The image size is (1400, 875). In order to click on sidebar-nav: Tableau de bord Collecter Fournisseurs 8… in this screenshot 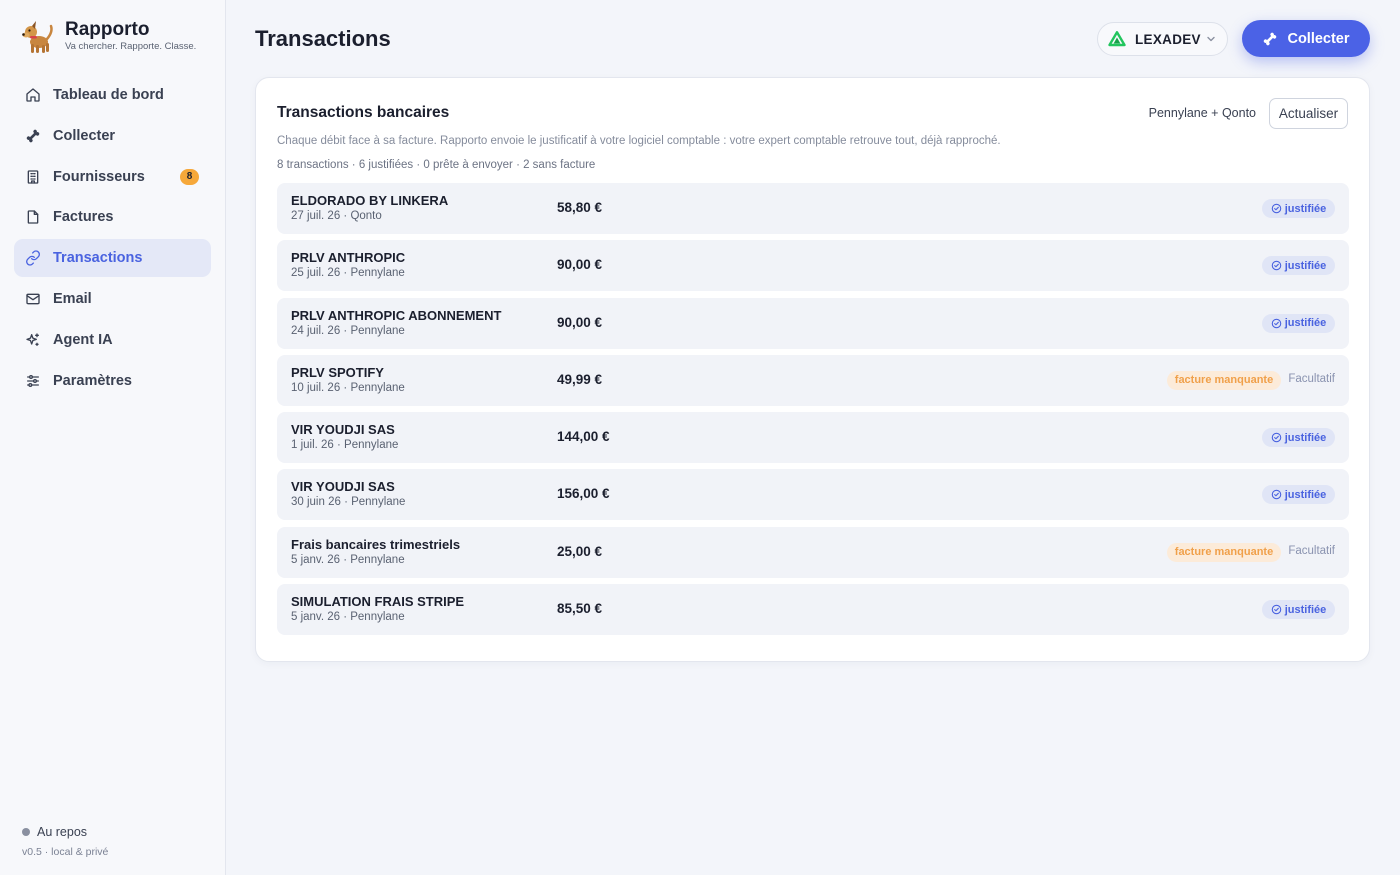, I will do `click(112, 239)`.